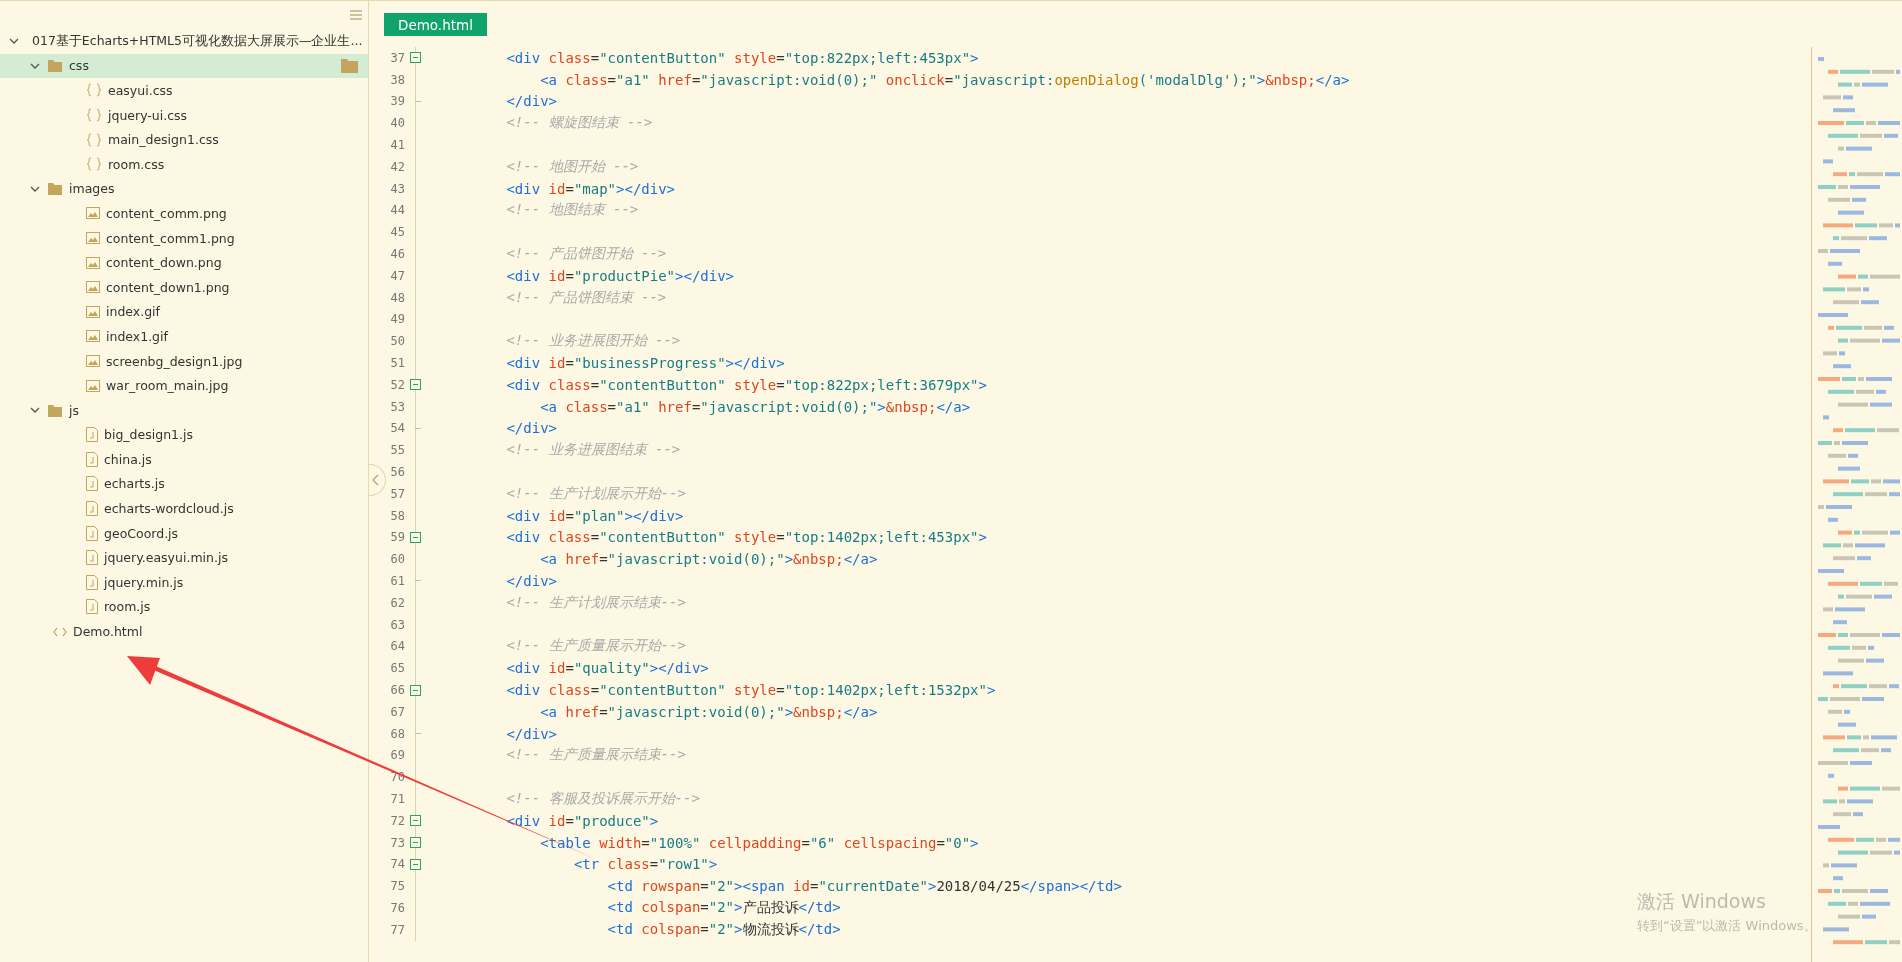 The height and width of the screenshot is (962, 1902). What do you see at coordinates (397, 886) in the screenshot?
I see `line-number: 75` at bounding box center [397, 886].